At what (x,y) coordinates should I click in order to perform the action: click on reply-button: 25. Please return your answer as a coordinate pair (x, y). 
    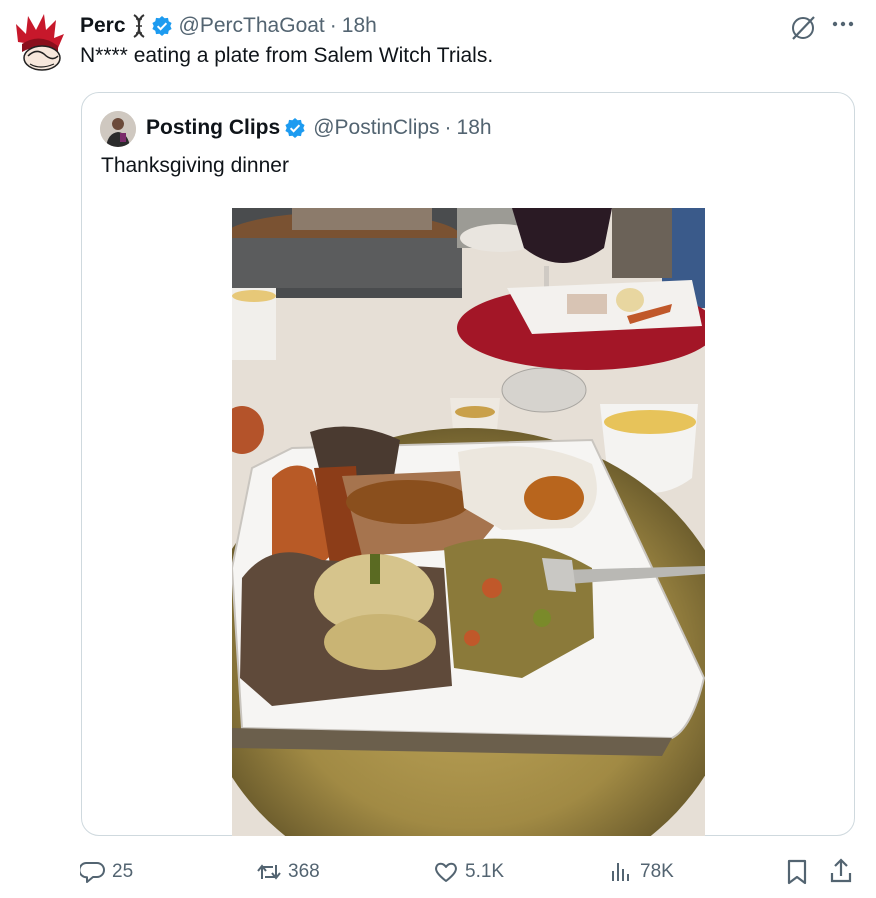
    Looking at the image, I should click on (106, 872).